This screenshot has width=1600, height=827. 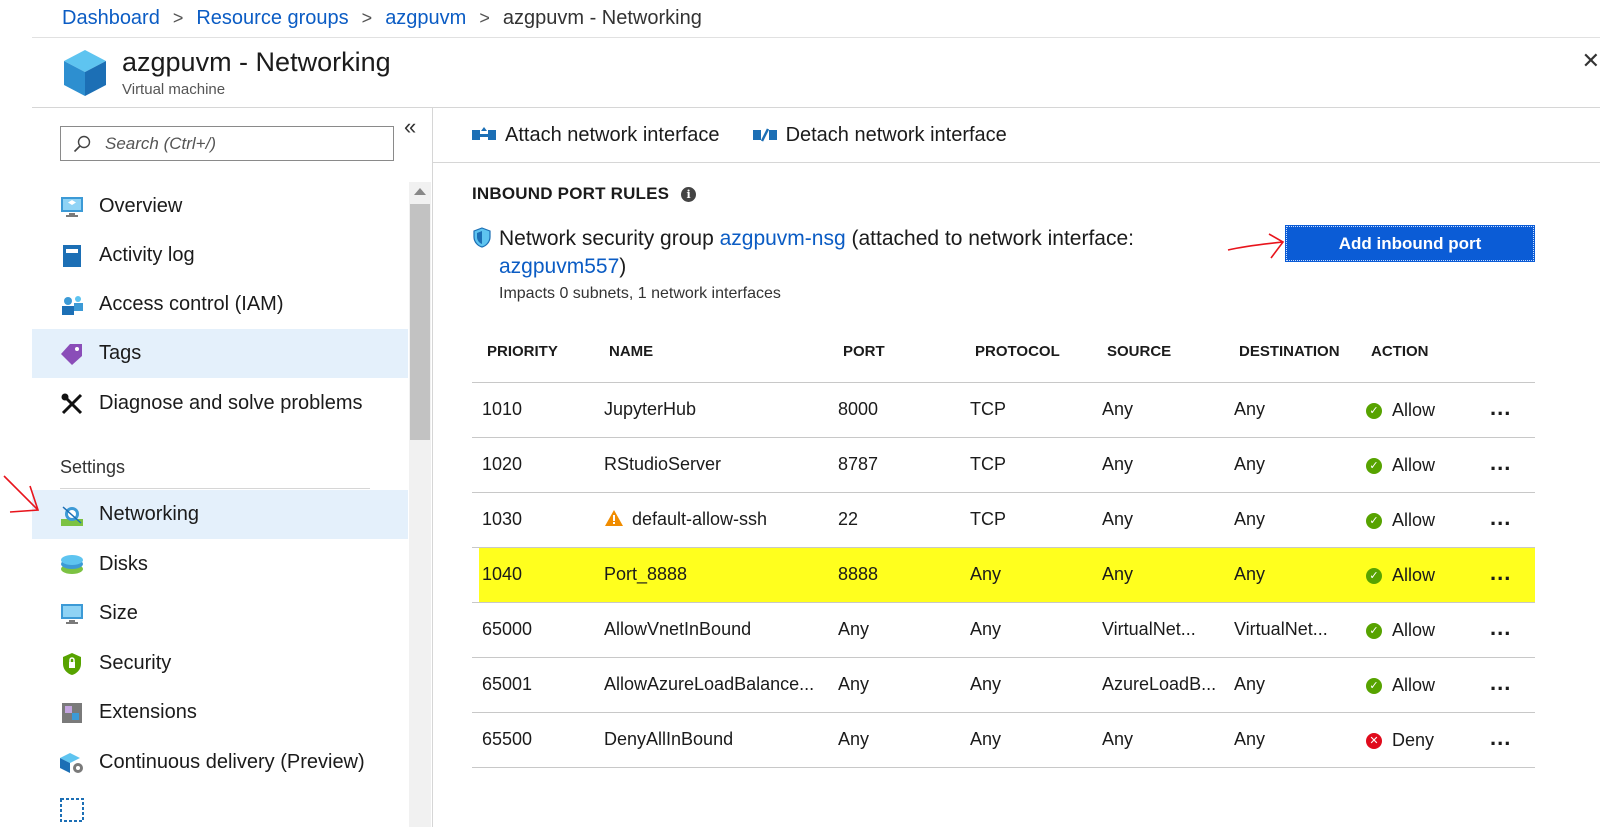 I want to click on close-icon: ✕, so click(x=1591, y=61).